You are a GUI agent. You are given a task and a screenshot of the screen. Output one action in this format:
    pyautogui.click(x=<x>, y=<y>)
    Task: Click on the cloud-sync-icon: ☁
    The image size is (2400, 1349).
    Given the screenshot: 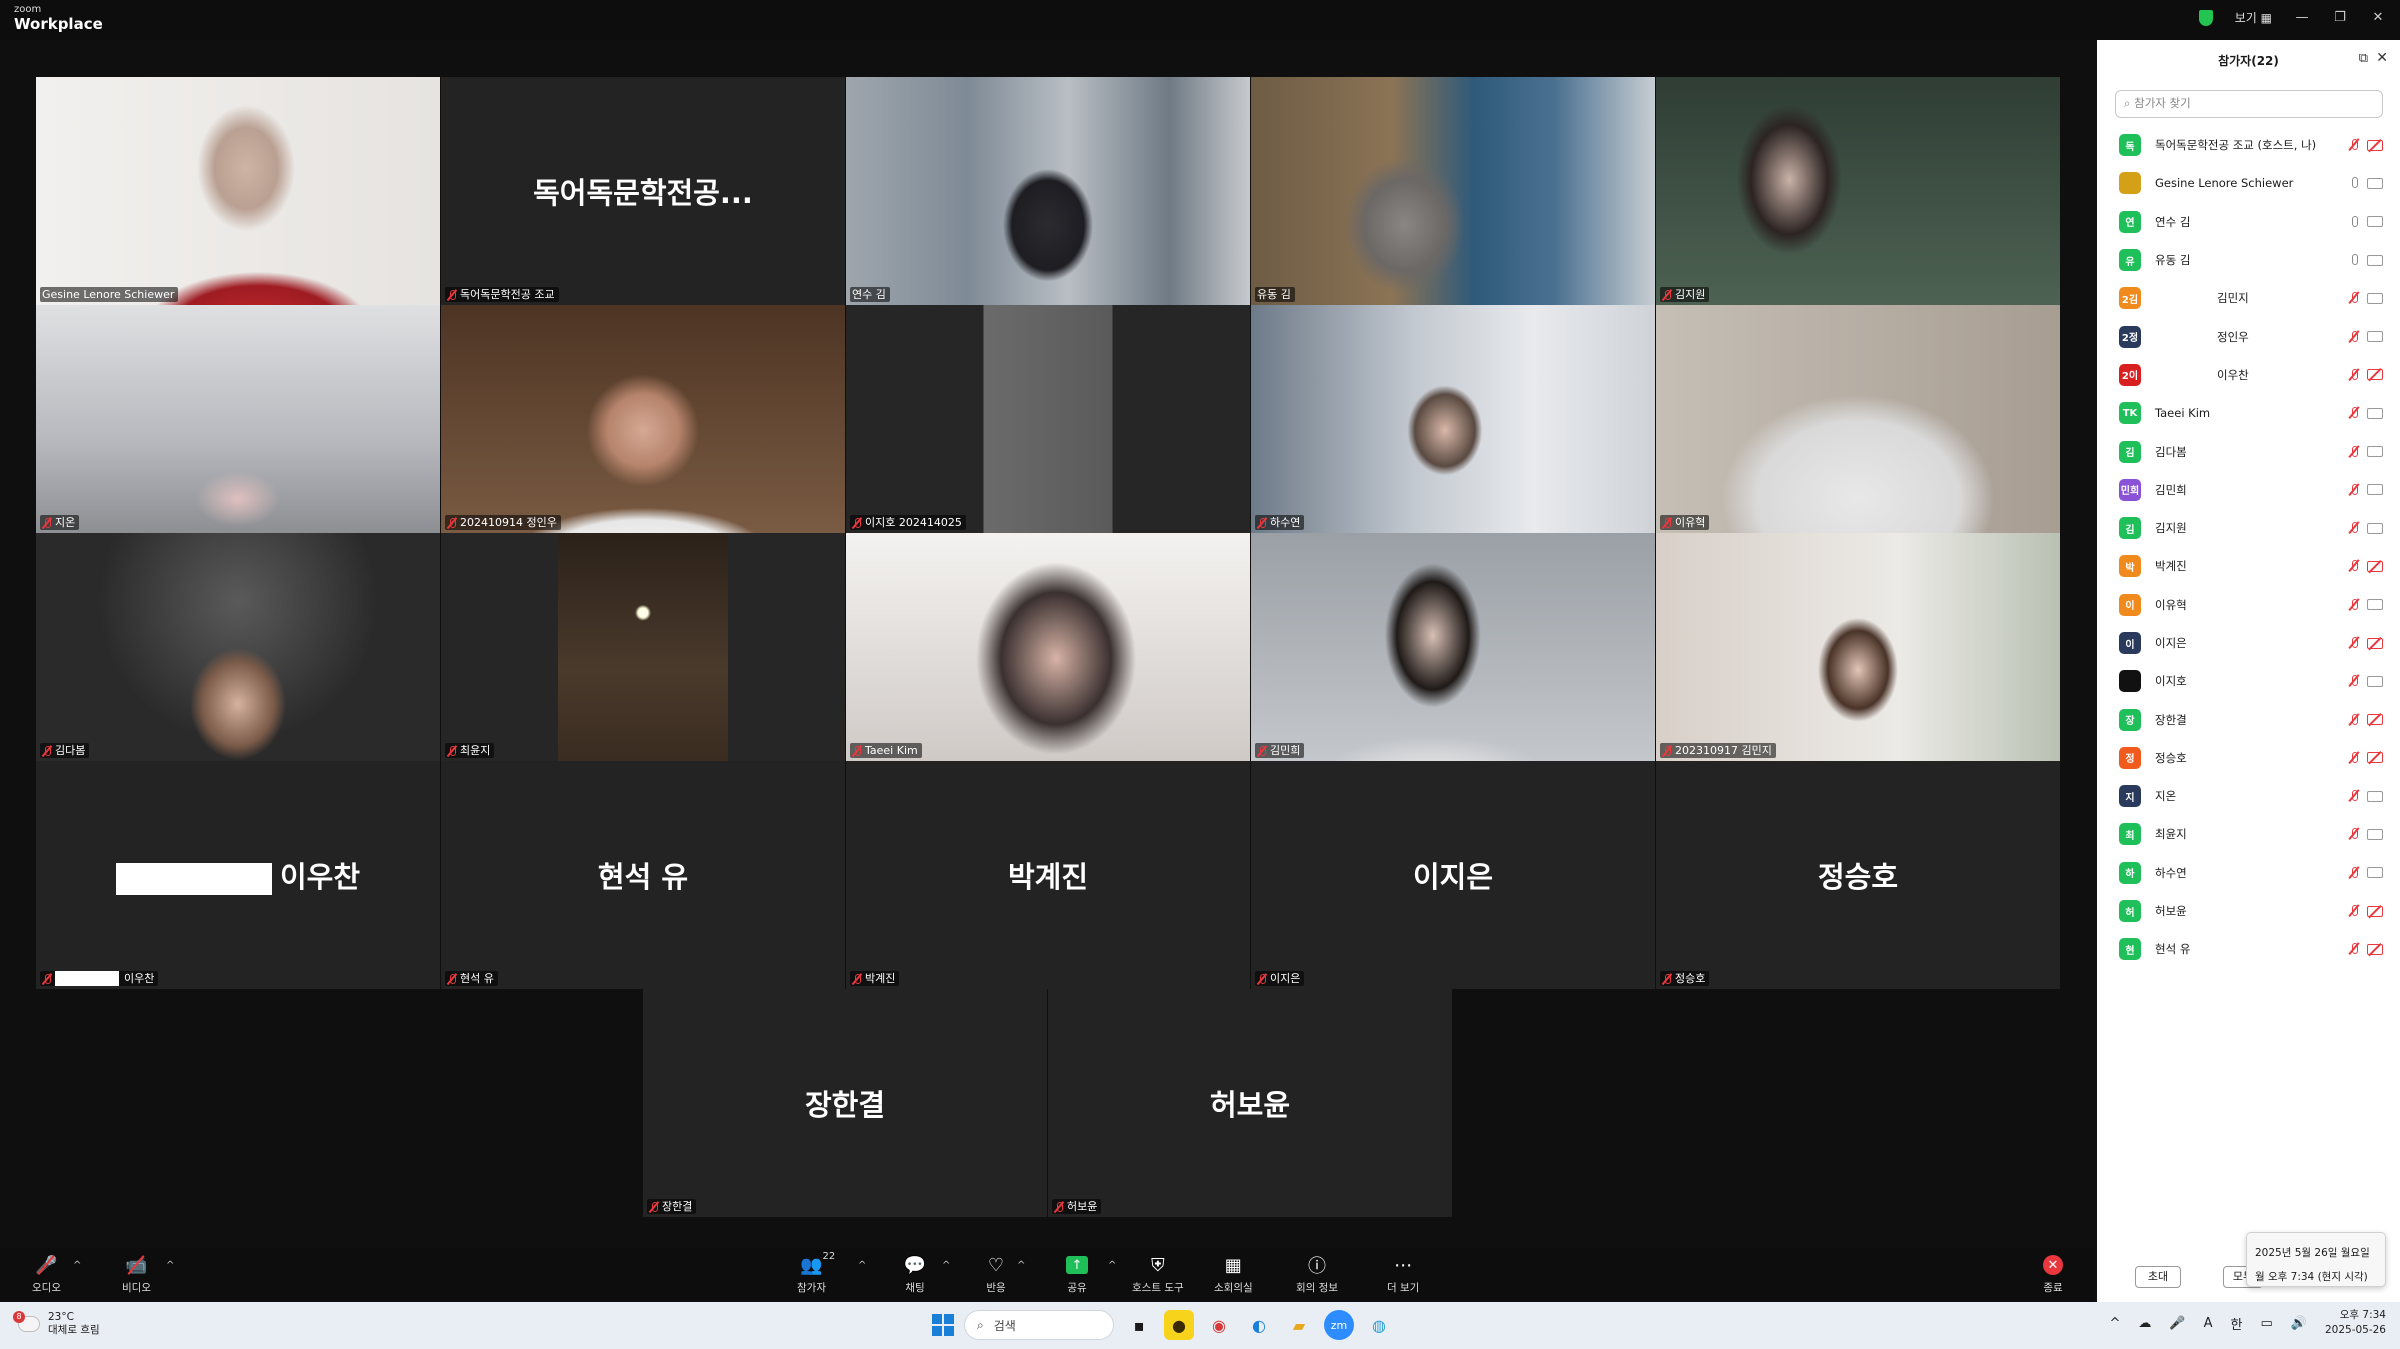 What is the action you would take?
    pyautogui.click(x=2144, y=1323)
    